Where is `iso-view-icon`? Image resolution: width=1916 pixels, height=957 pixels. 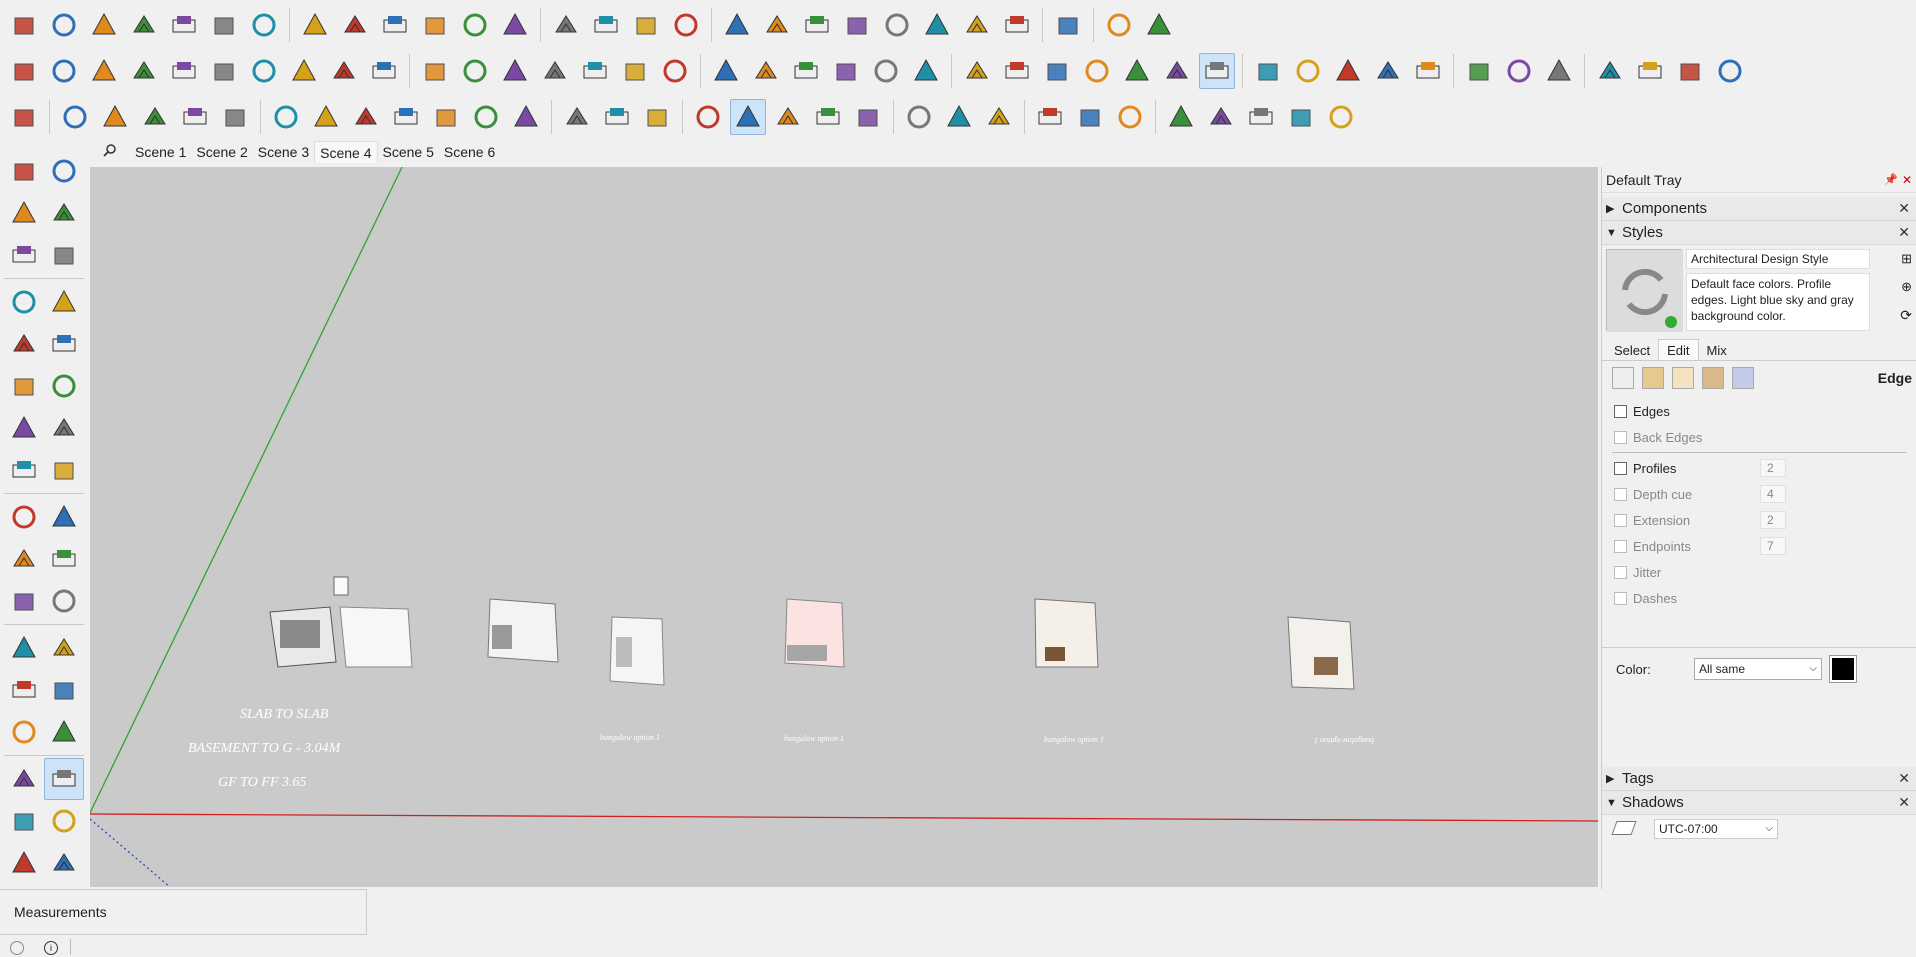 iso-view-icon is located at coordinates (315, 25).